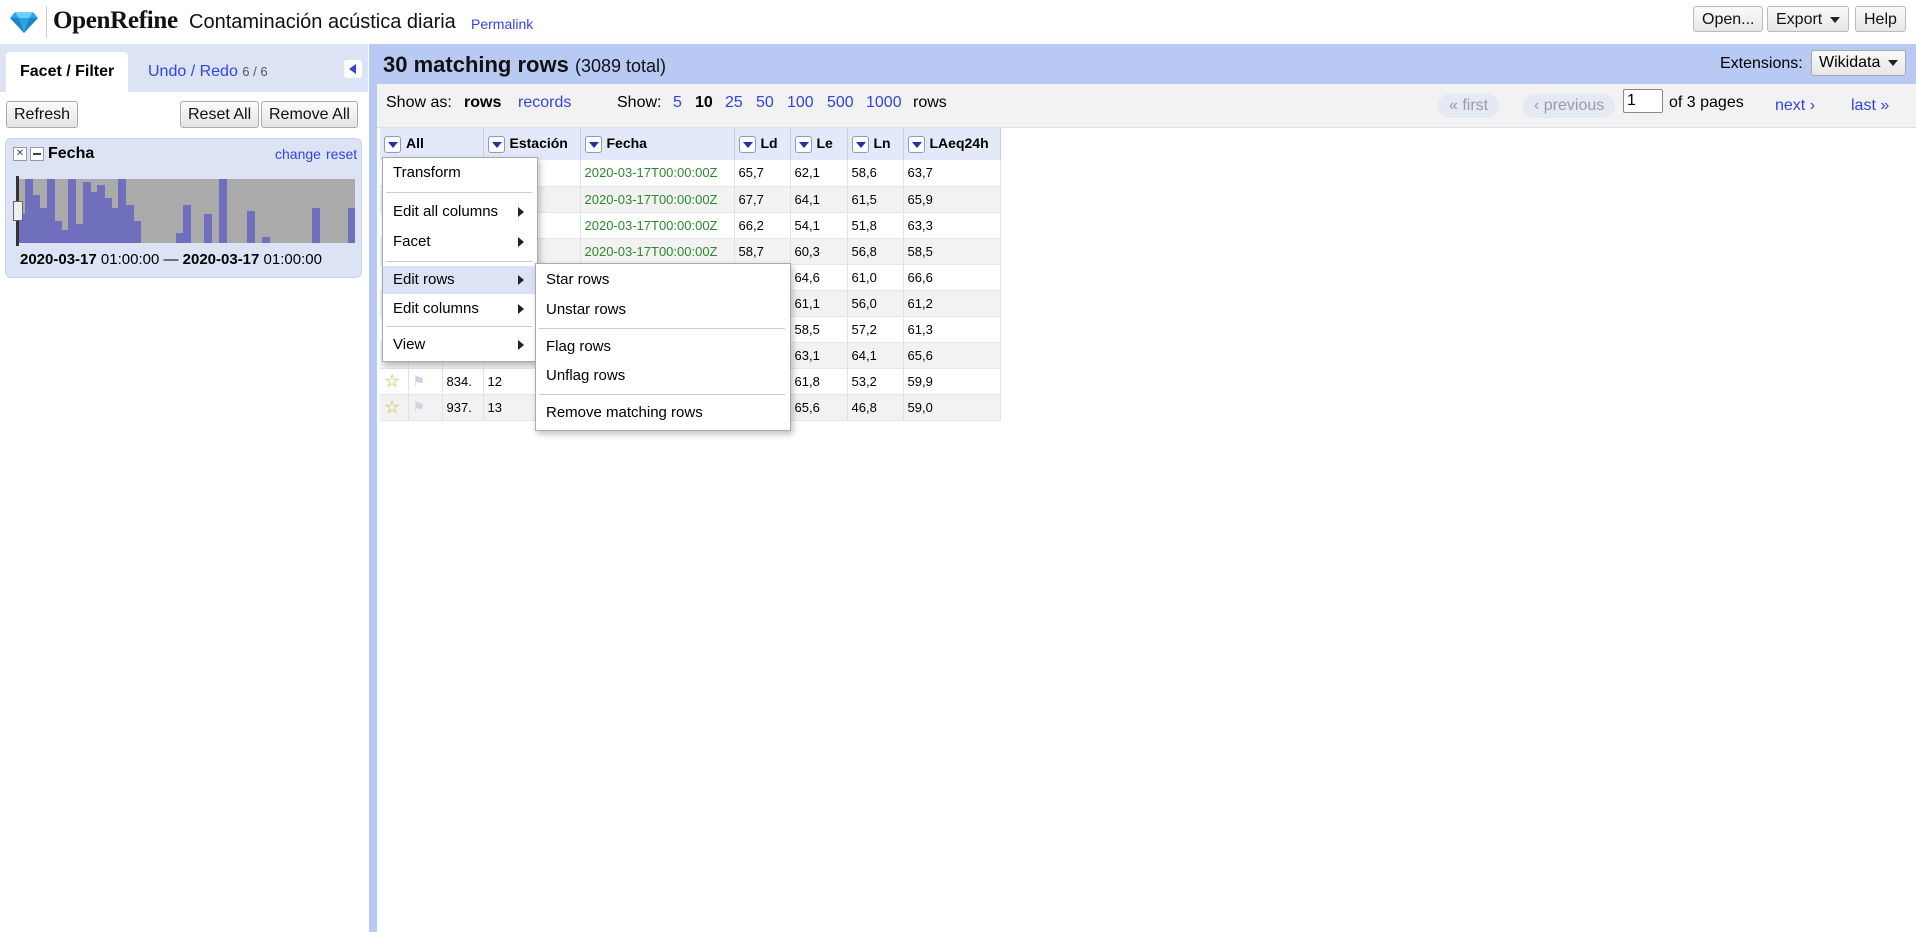 This screenshot has width=1916, height=932. I want to click on le-cell: 54,1, so click(819, 225).